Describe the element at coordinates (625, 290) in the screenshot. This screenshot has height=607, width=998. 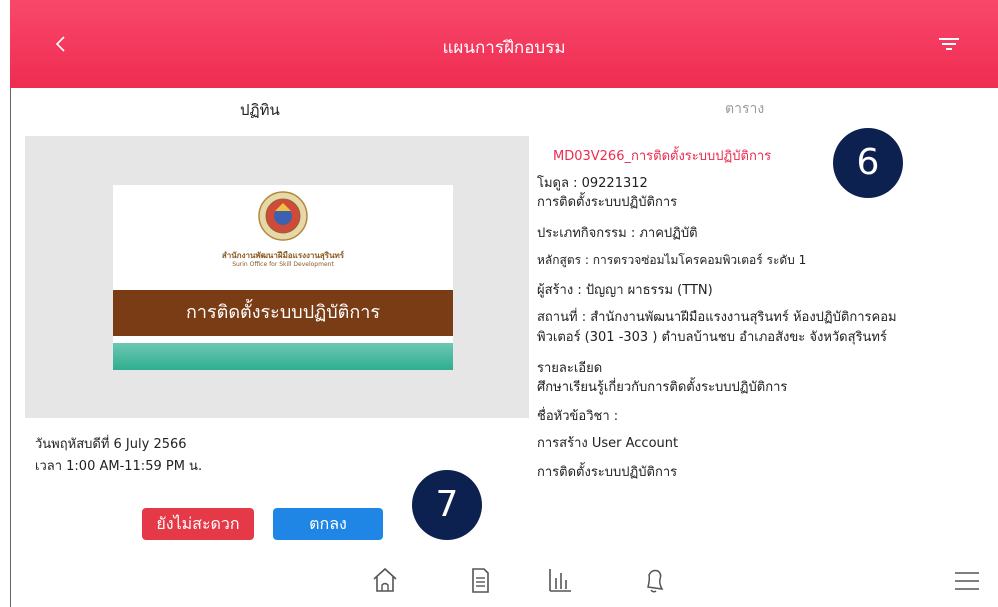
I see `creator: ผู้สร้าง : ปัญญา ผาธรรม (TTN)` at that location.